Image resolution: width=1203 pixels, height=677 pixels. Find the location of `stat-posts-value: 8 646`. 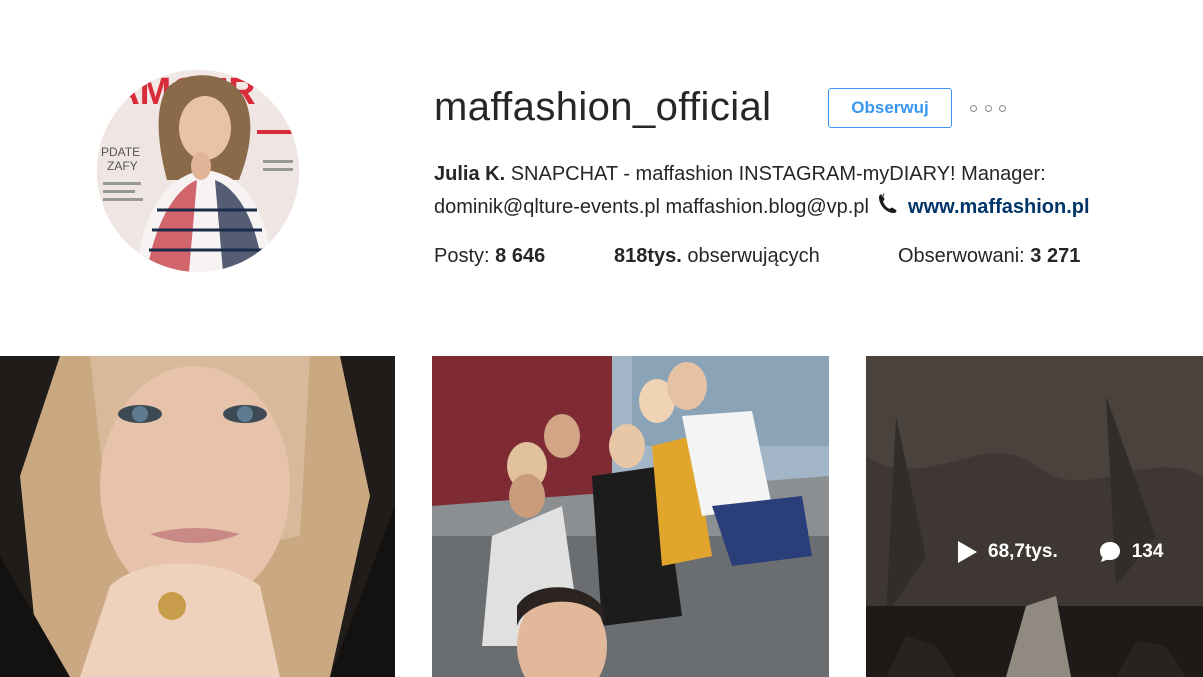

stat-posts-value: 8 646 is located at coordinates (520, 256).